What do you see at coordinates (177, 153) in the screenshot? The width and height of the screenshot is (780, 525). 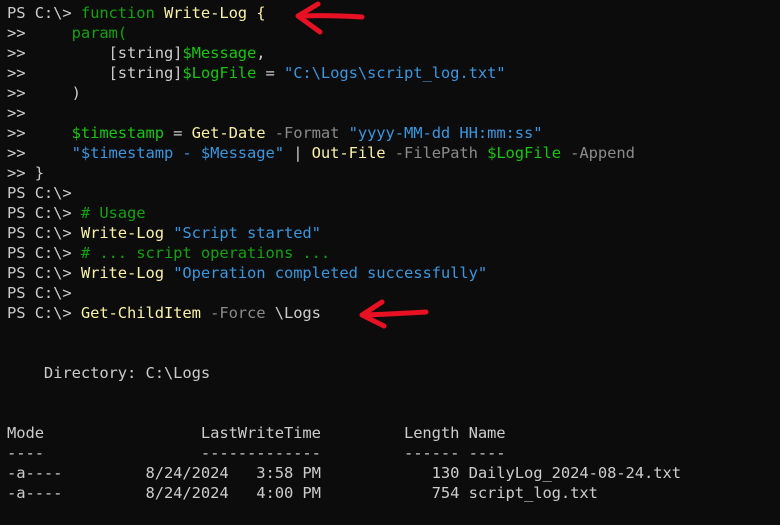 I see `terminal-text-string: "$timestamp - $Message"` at bounding box center [177, 153].